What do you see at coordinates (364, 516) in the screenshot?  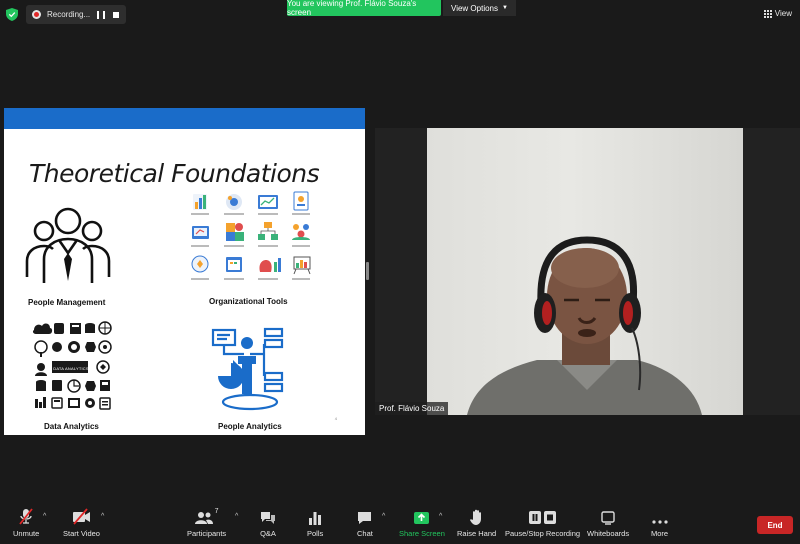 I see `chat-icon` at bounding box center [364, 516].